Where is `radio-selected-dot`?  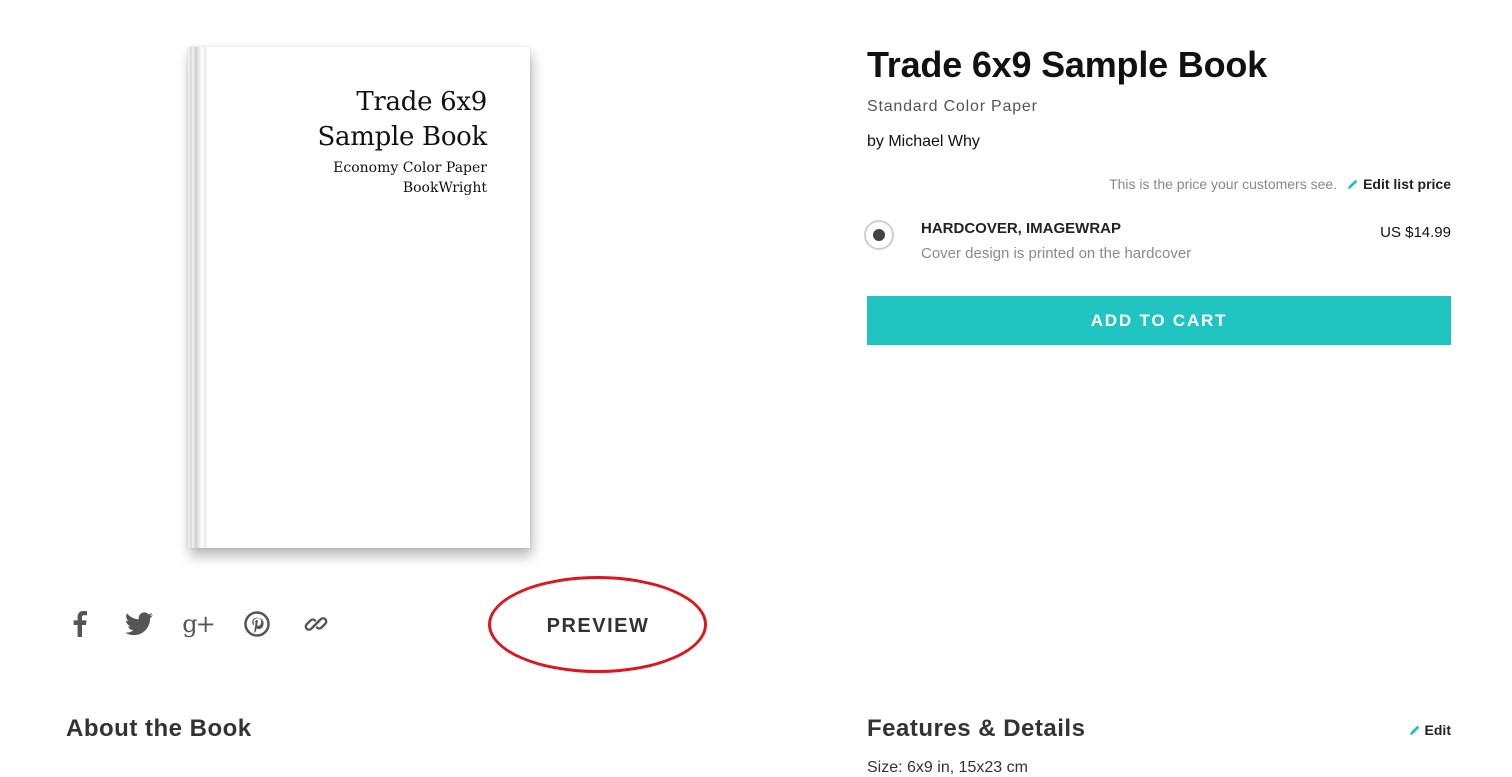
radio-selected-dot is located at coordinates (879, 235).